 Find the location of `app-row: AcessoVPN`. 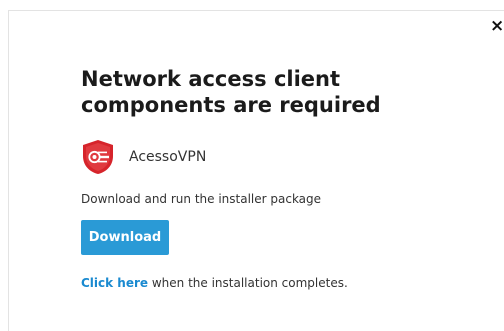

app-row: AcessoVPN is located at coordinates (143, 157).